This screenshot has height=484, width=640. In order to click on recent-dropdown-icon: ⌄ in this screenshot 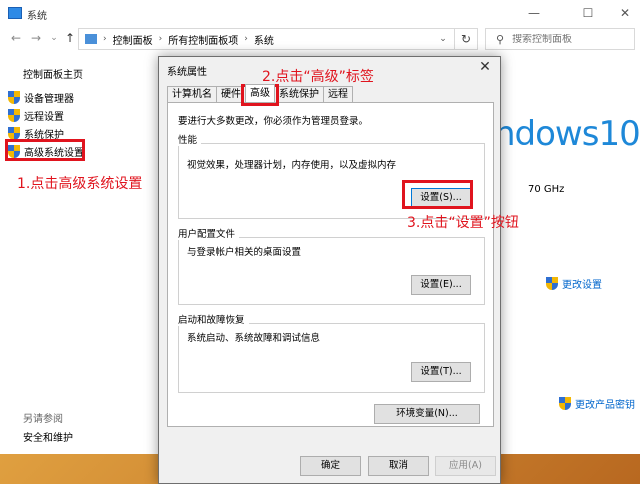, I will do `click(54, 38)`.